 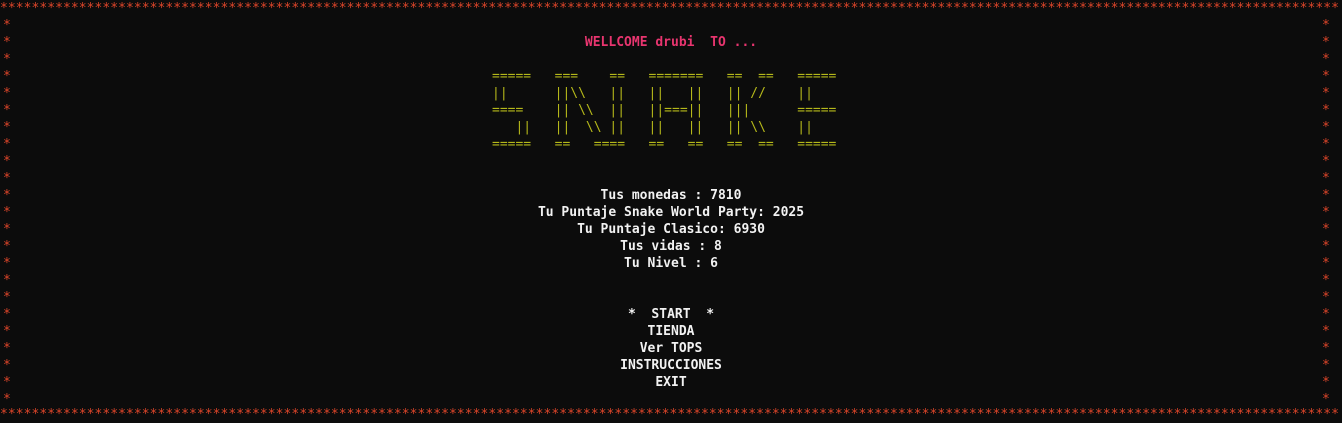 I want to click on menu-exit-option: EXIT, so click(x=671, y=382).